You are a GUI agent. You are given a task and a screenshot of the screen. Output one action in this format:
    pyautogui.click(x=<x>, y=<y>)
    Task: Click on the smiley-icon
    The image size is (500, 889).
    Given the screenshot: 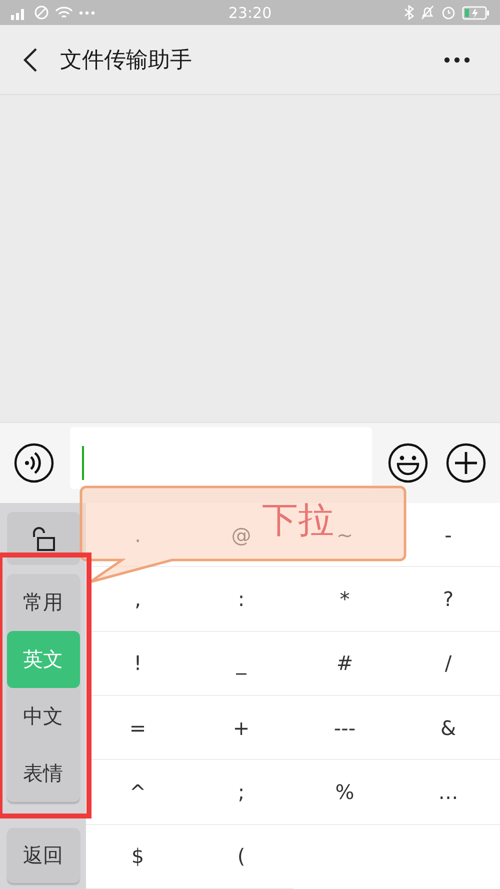 What is the action you would take?
    pyautogui.click(x=408, y=463)
    